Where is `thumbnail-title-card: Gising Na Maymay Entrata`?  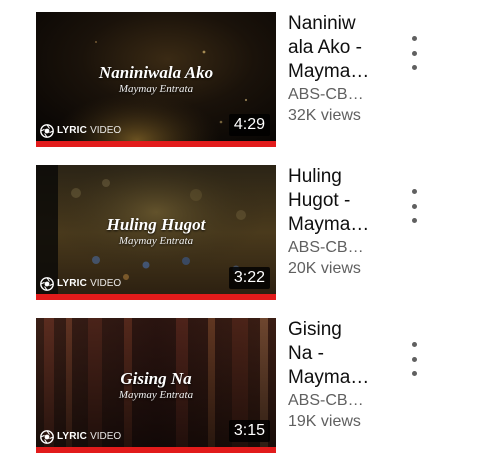
thumbnail-title-card: Gising Na Maymay Entrata is located at coordinates (156, 385).